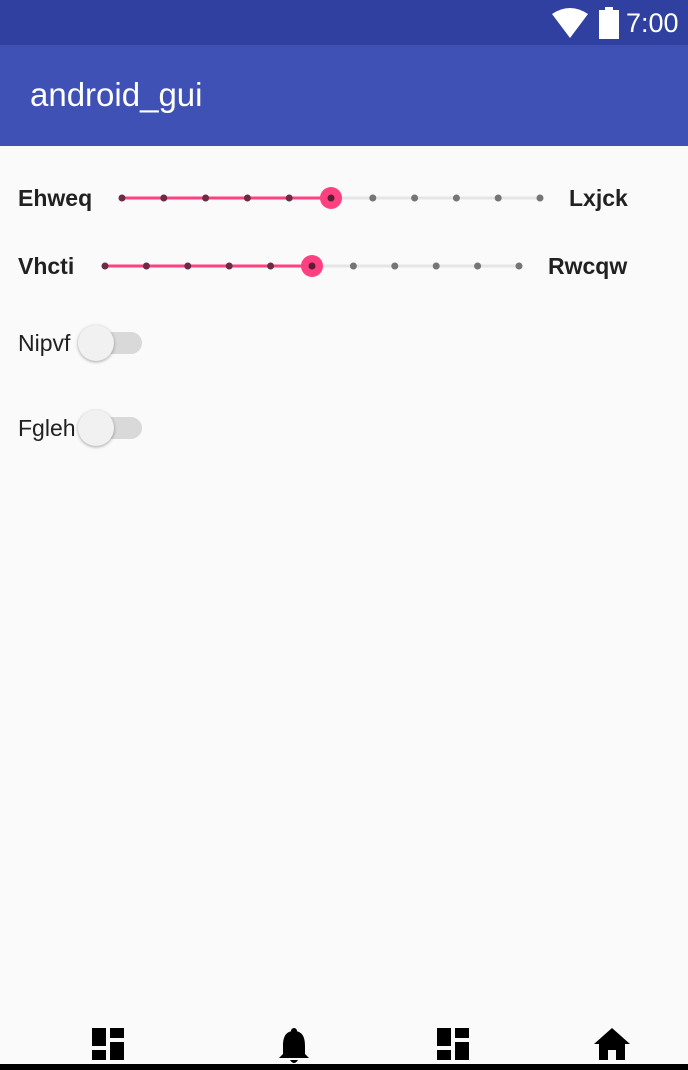 This screenshot has height=1070, width=688. I want to click on switch-label: Nipvf, so click(44, 343).